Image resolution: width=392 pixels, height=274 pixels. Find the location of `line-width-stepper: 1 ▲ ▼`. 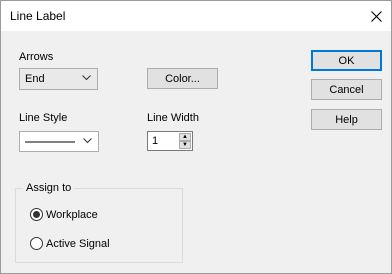

line-width-stepper: 1 ▲ ▼ is located at coordinates (170, 141).